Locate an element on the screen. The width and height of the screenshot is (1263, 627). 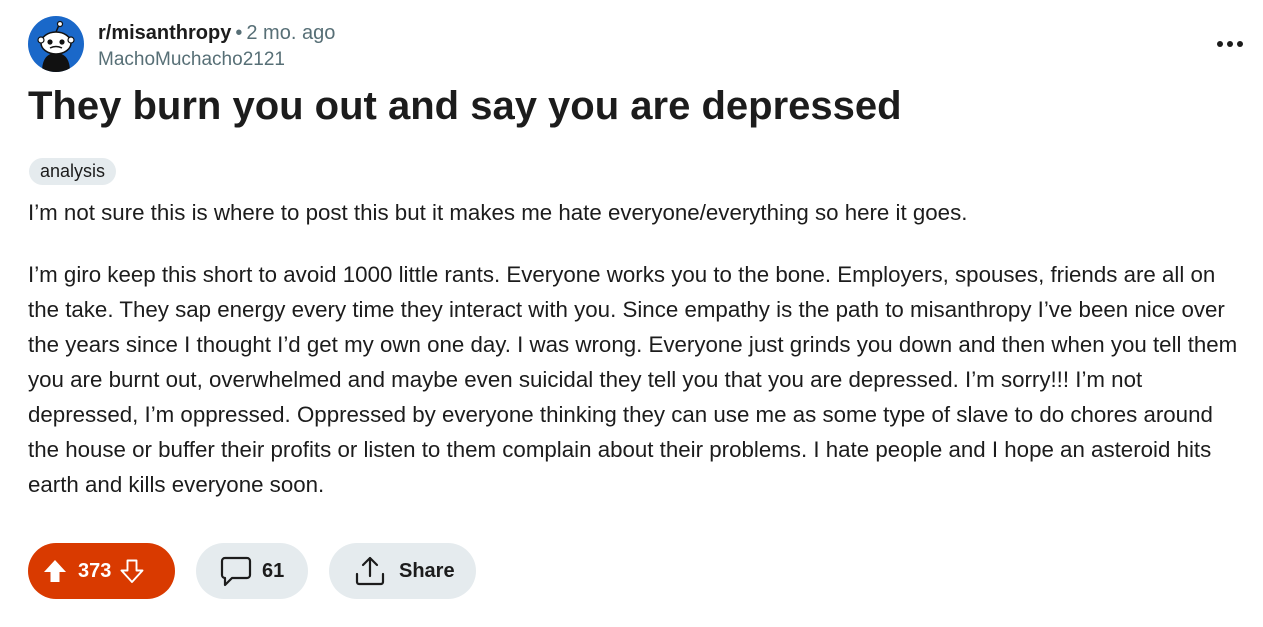
more-options-button is located at coordinates (1230, 44).